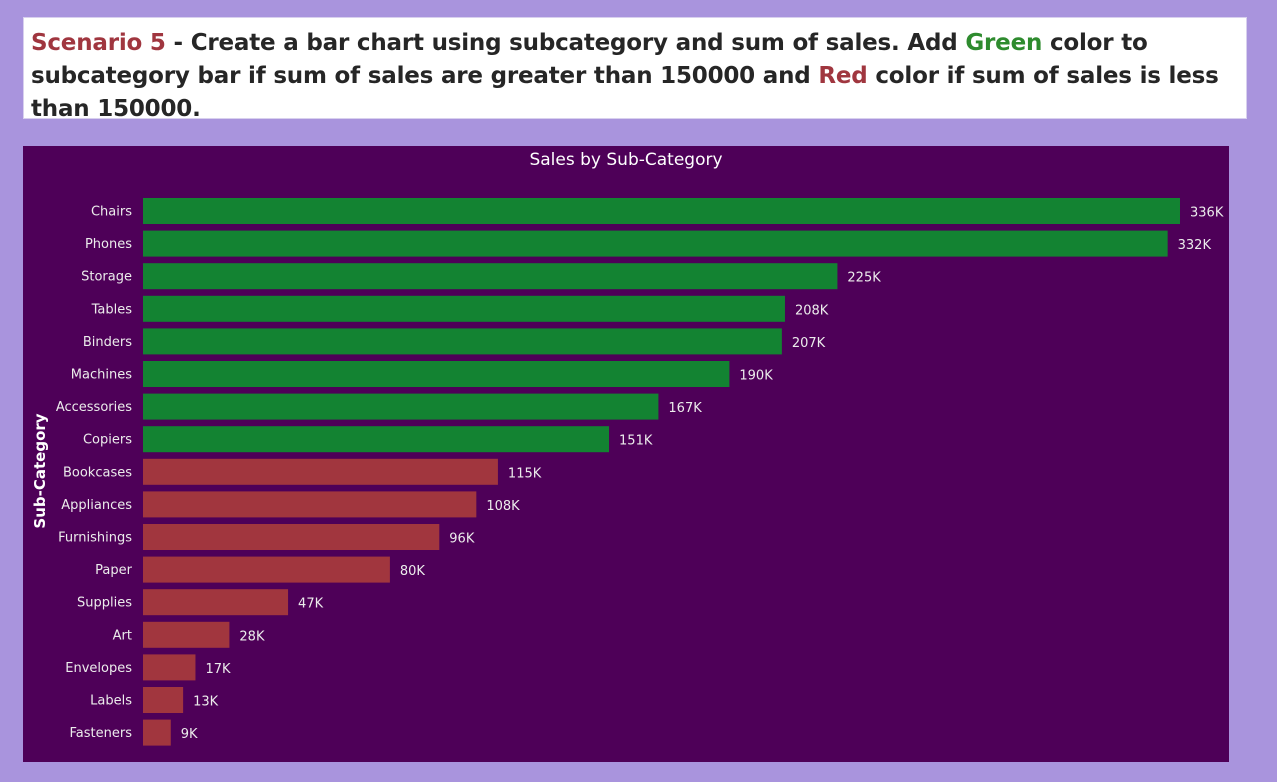 This screenshot has height=782, width=1277. Describe the element at coordinates (101, 375) in the screenshot. I see `category-label-machines: Machines` at that location.